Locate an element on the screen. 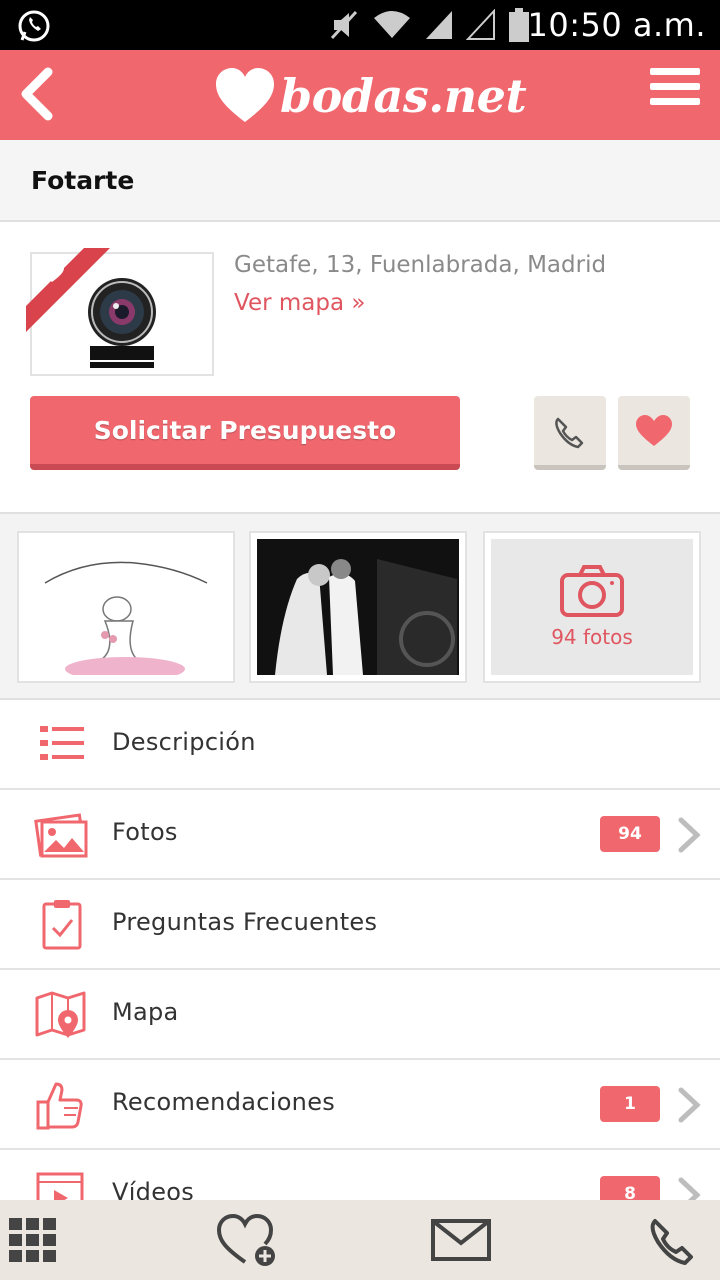 Image resolution: width=720 pixels, height=1280 pixels. list-item-mapa: Mapa is located at coordinates (360, 1015).